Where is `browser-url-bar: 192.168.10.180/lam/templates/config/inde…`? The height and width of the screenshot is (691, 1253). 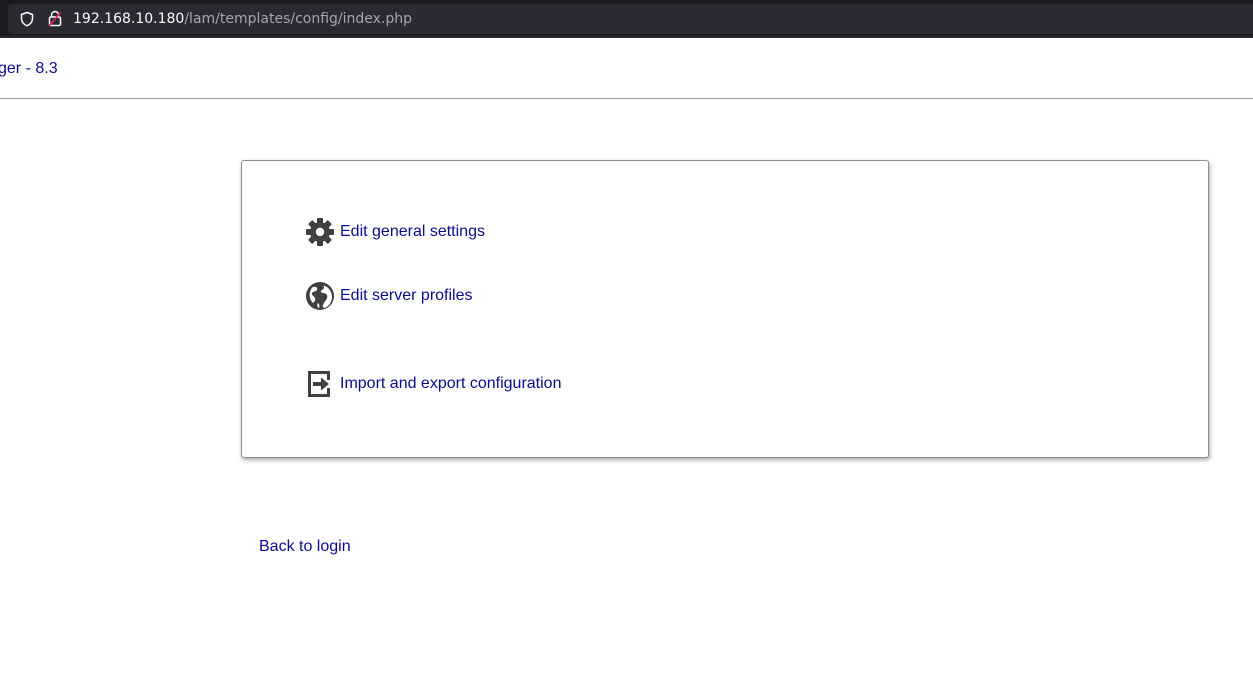 browser-url-bar: 192.168.10.180/lam/templates/config/inde… is located at coordinates (626, 19).